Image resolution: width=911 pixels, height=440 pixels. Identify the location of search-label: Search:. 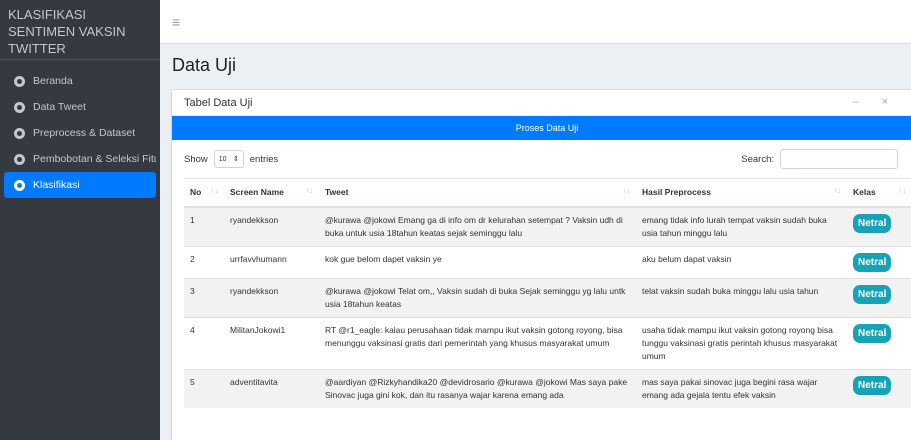
(757, 159).